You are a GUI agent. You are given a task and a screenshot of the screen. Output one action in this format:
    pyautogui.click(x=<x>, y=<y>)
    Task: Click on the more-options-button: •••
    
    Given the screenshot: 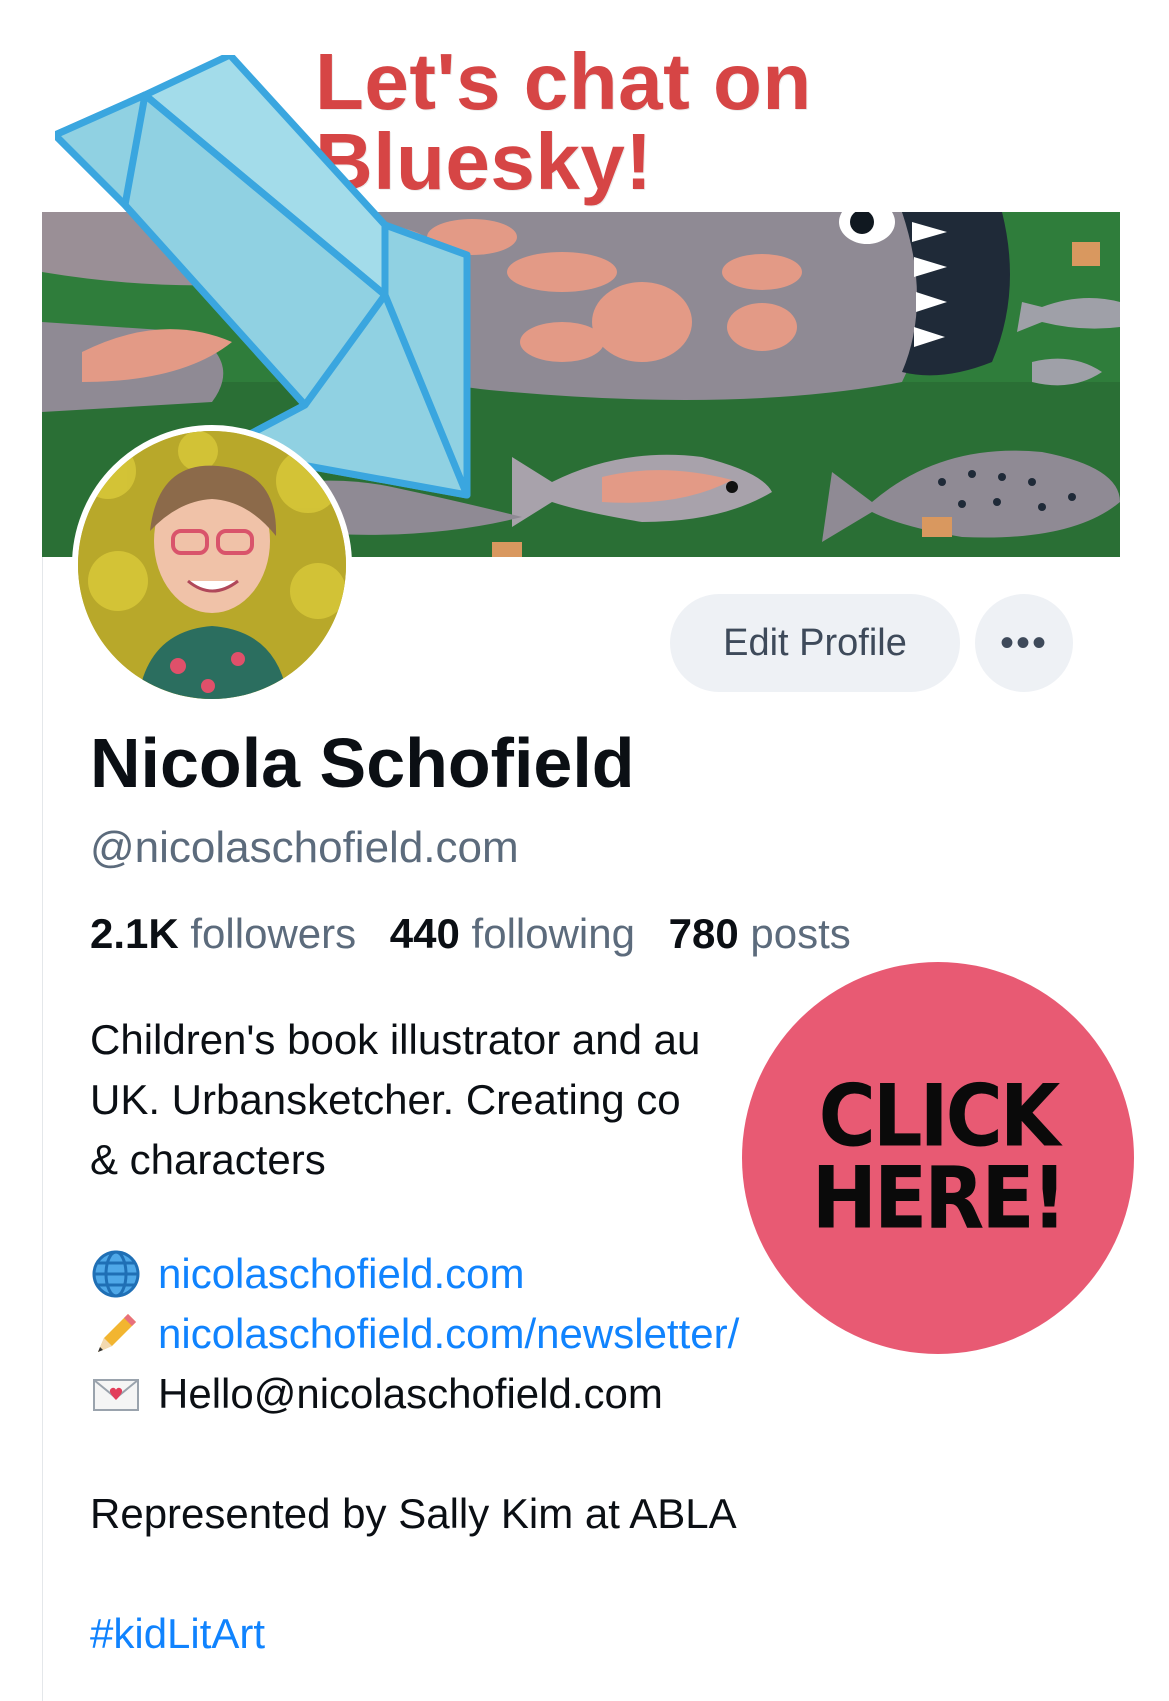 What is the action you would take?
    pyautogui.click(x=1024, y=643)
    